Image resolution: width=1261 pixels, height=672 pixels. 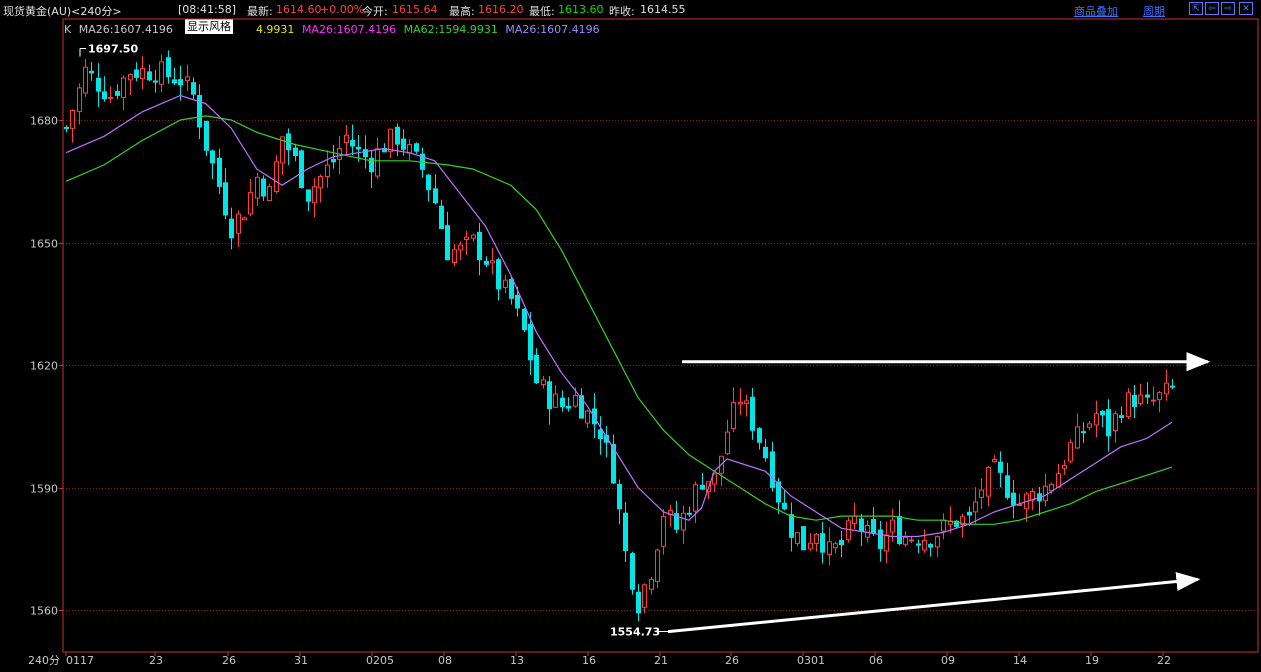 I want to click on high-label: 1697.50, so click(x=113, y=49).